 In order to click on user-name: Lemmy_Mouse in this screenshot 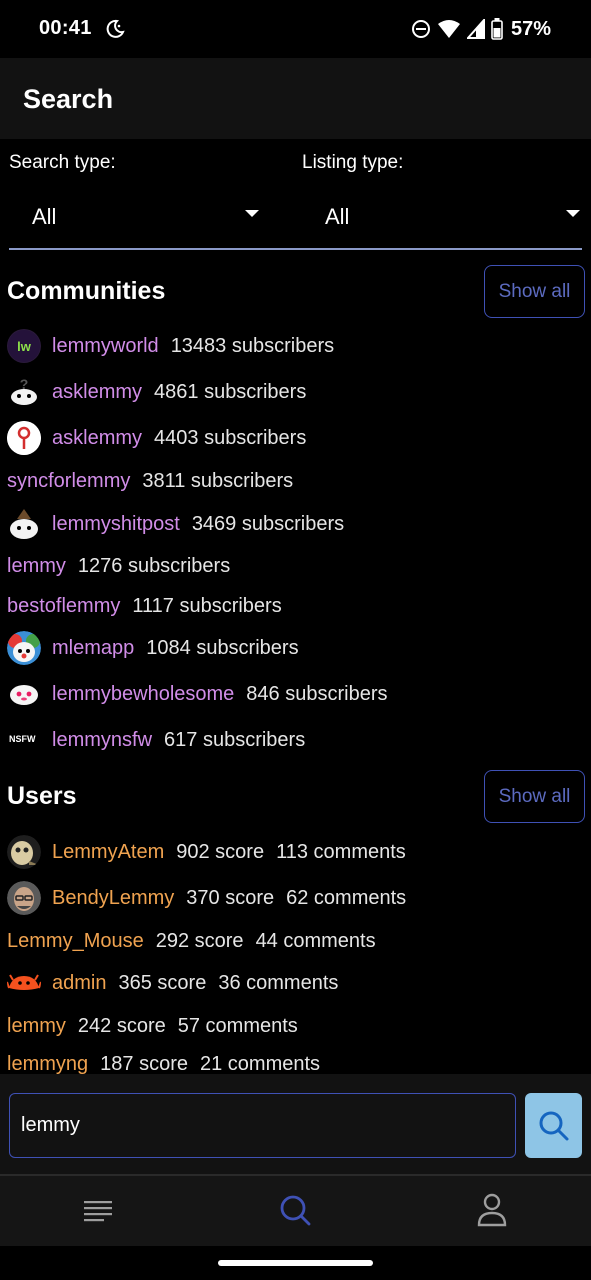, I will do `click(75, 940)`.